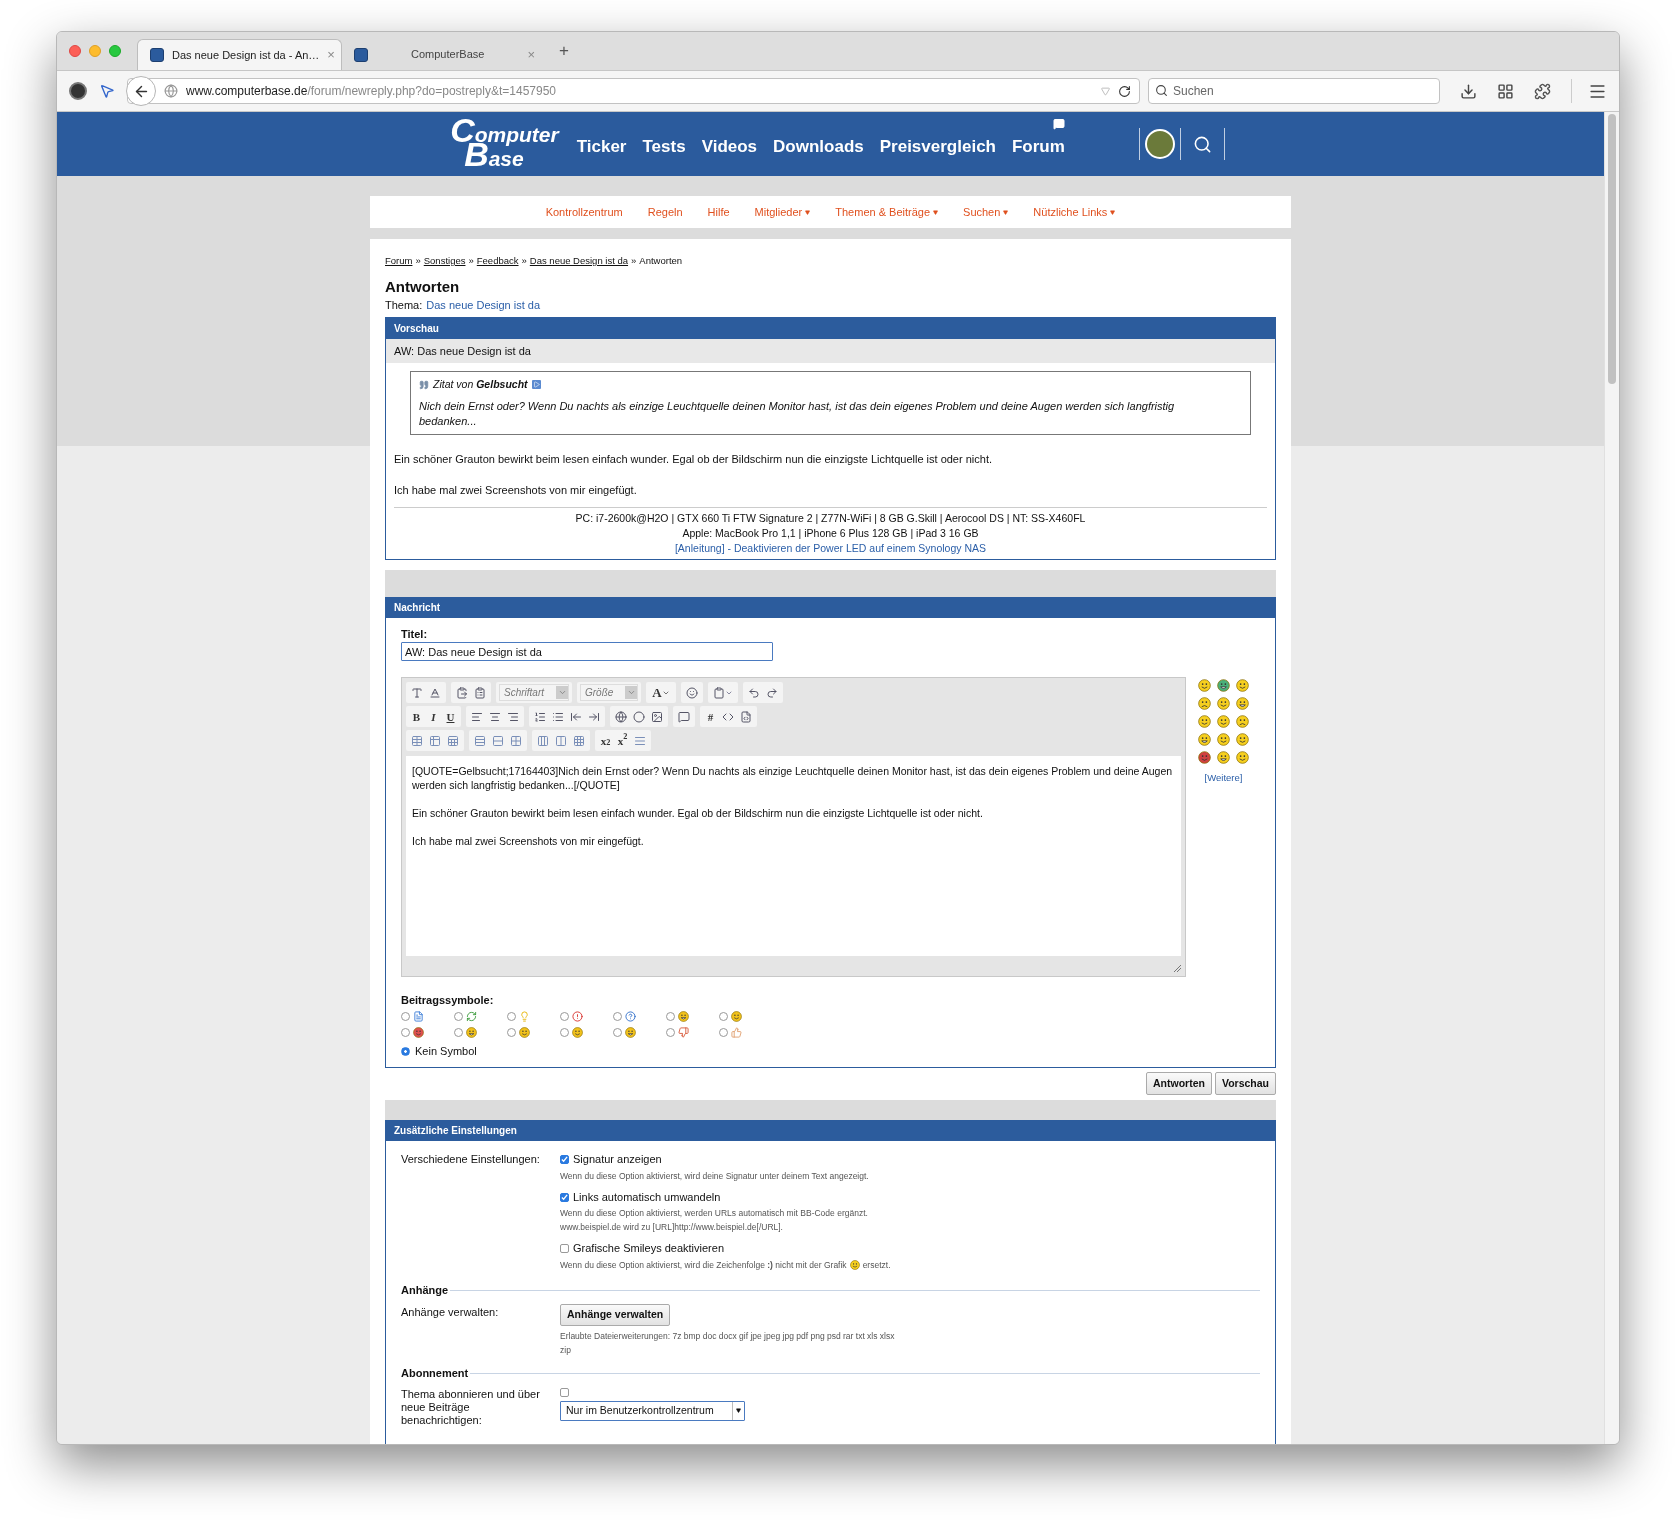 The image size is (1676, 1525). Describe the element at coordinates (746, 717) in the screenshot. I see `php-button` at that location.